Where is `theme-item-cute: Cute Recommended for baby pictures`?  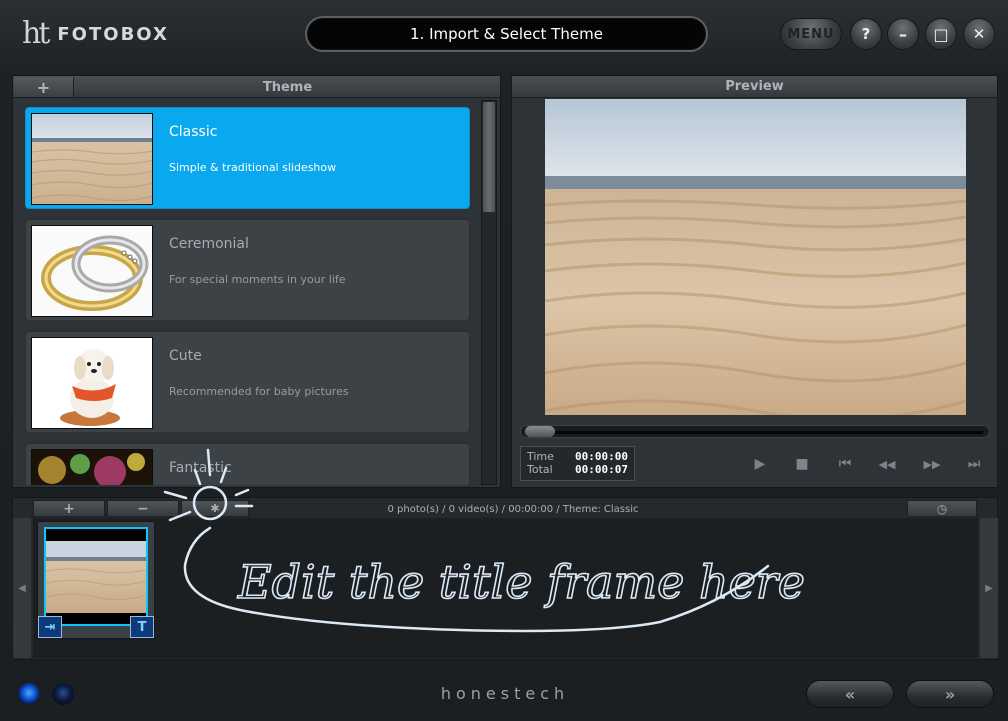
theme-item-cute: Cute Recommended for baby pictures is located at coordinates (247, 382).